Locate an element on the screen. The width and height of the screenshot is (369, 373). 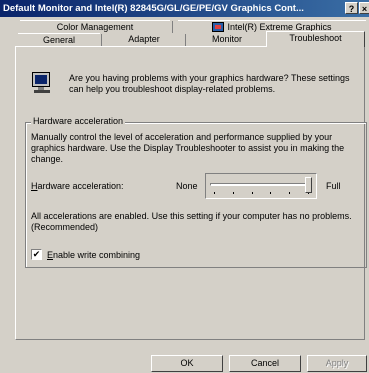
slider-max-label: Full is located at coordinates (333, 186).